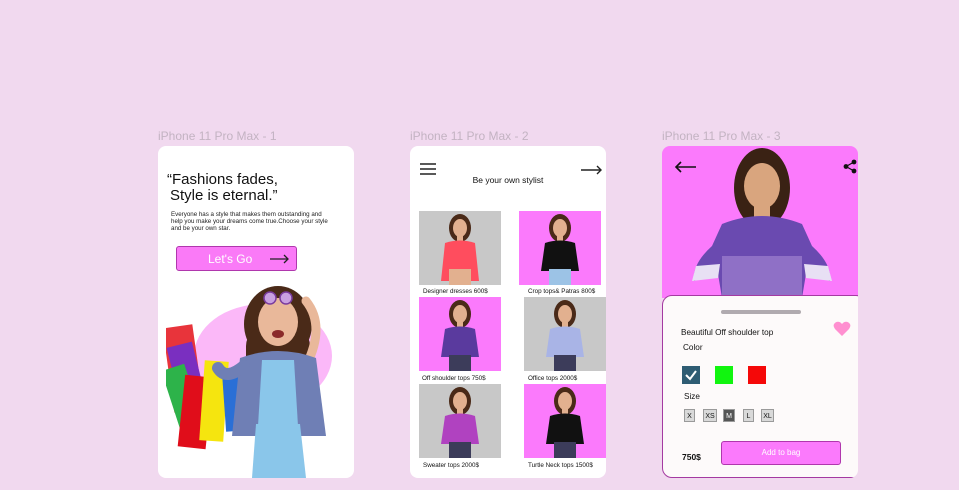 This screenshot has width=959, height=490. Describe the element at coordinates (469, 136) in the screenshot. I see `frame-label-2: iPhone 11 Pro Max - 2` at that location.